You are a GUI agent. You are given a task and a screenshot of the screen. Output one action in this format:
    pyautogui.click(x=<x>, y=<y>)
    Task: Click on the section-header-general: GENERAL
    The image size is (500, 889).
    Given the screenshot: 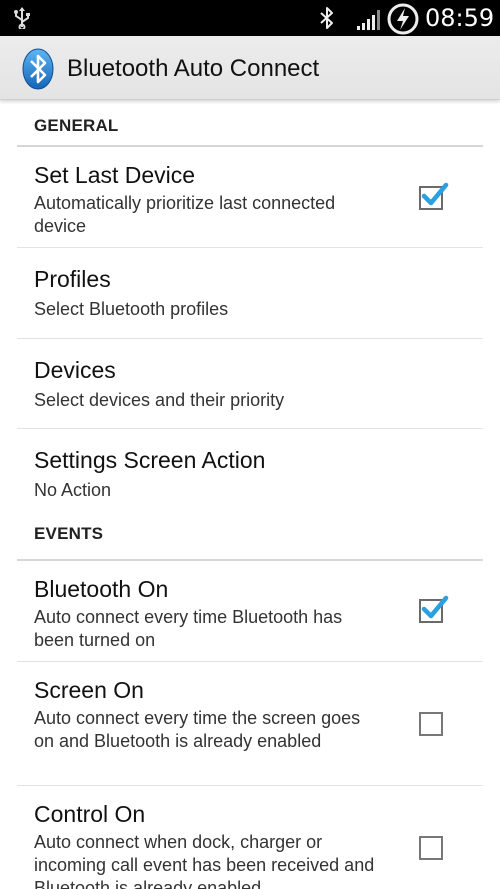 What is the action you would take?
    pyautogui.click(x=250, y=124)
    